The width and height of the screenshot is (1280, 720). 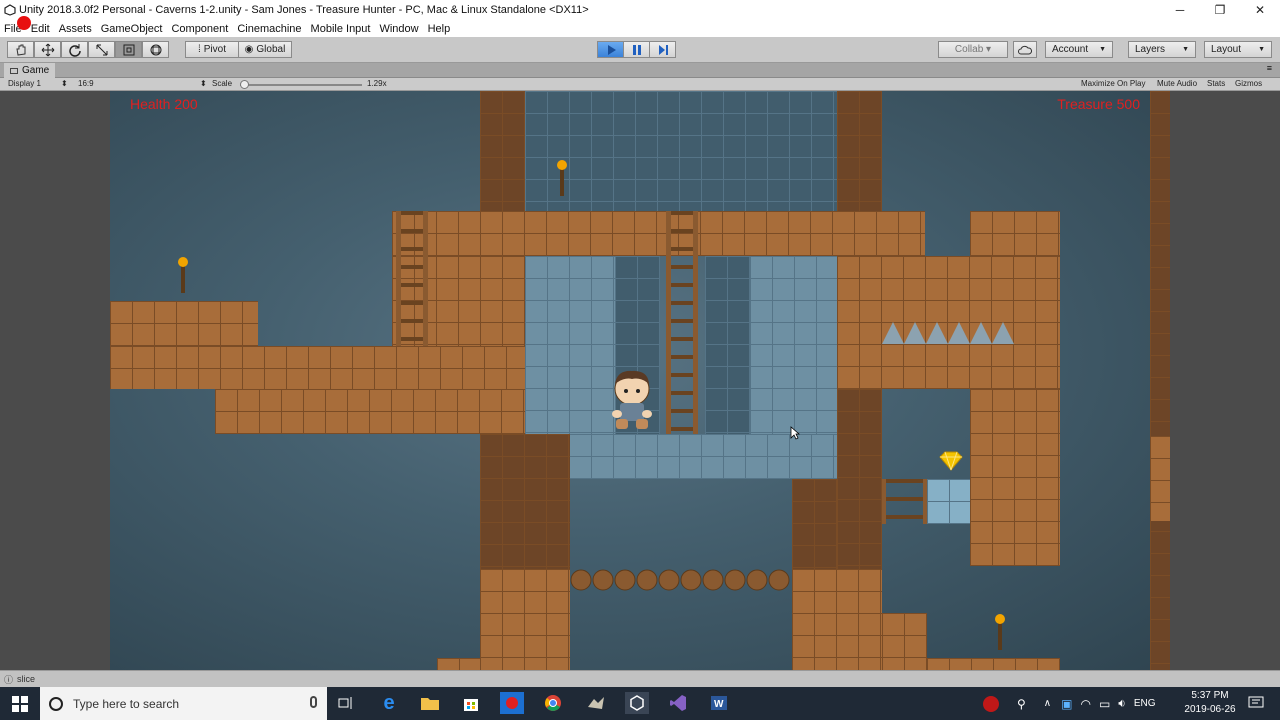 What do you see at coordinates (439, 29) in the screenshot?
I see `menu-help: Help` at bounding box center [439, 29].